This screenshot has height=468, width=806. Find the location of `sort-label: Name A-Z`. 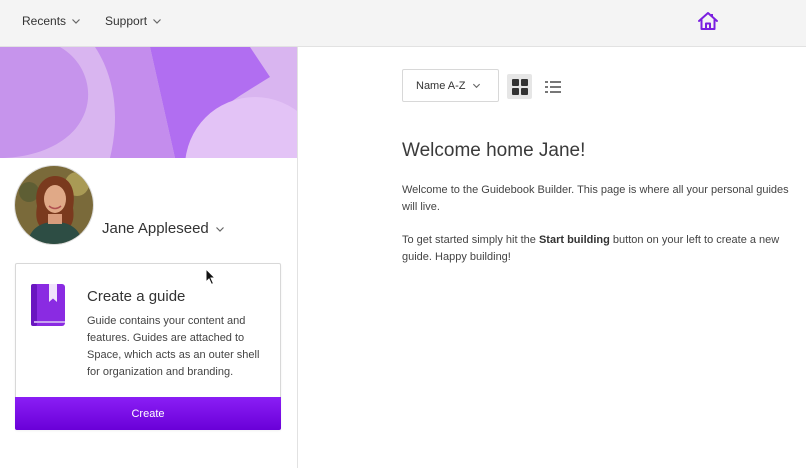

sort-label: Name A-Z is located at coordinates (441, 85).